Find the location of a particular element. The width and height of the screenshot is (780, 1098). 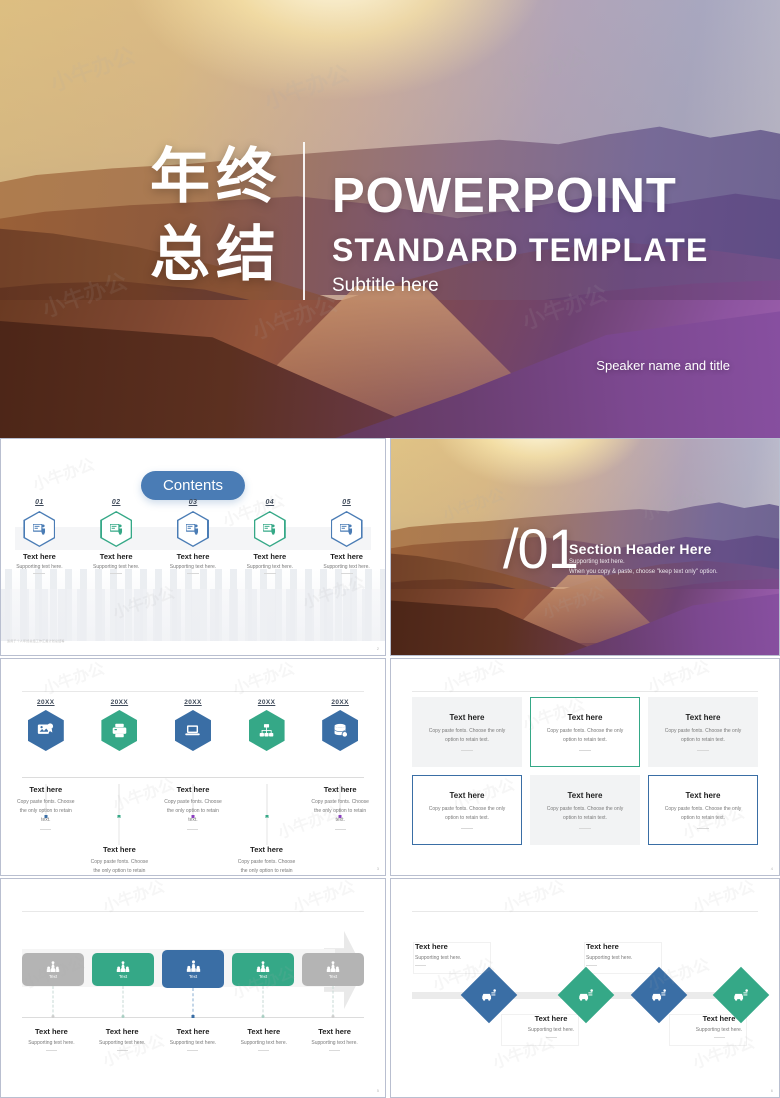

timeline-lower-stem is located at coordinates (267, 831).